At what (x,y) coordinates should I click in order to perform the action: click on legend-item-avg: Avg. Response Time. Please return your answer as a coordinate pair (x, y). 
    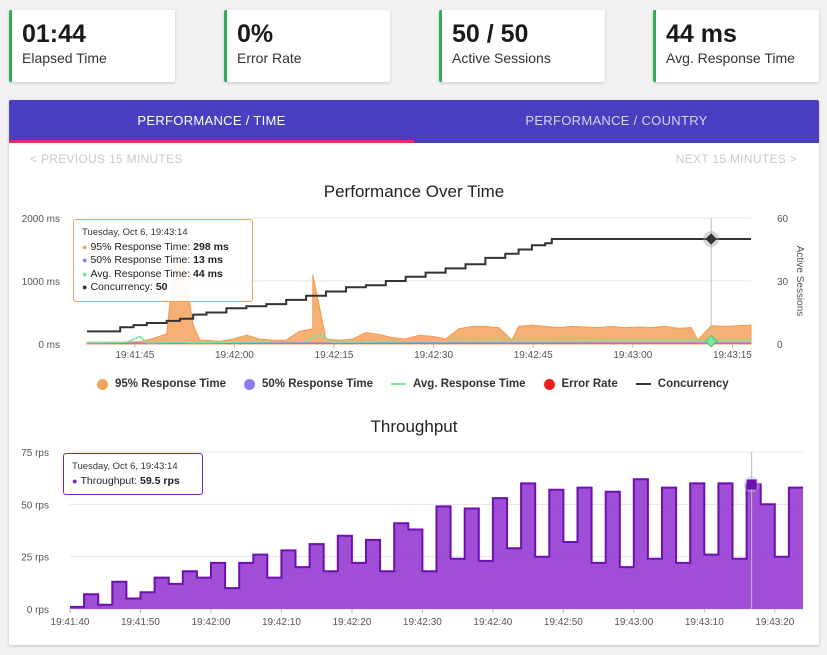
    Looking at the image, I should click on (458, 384).